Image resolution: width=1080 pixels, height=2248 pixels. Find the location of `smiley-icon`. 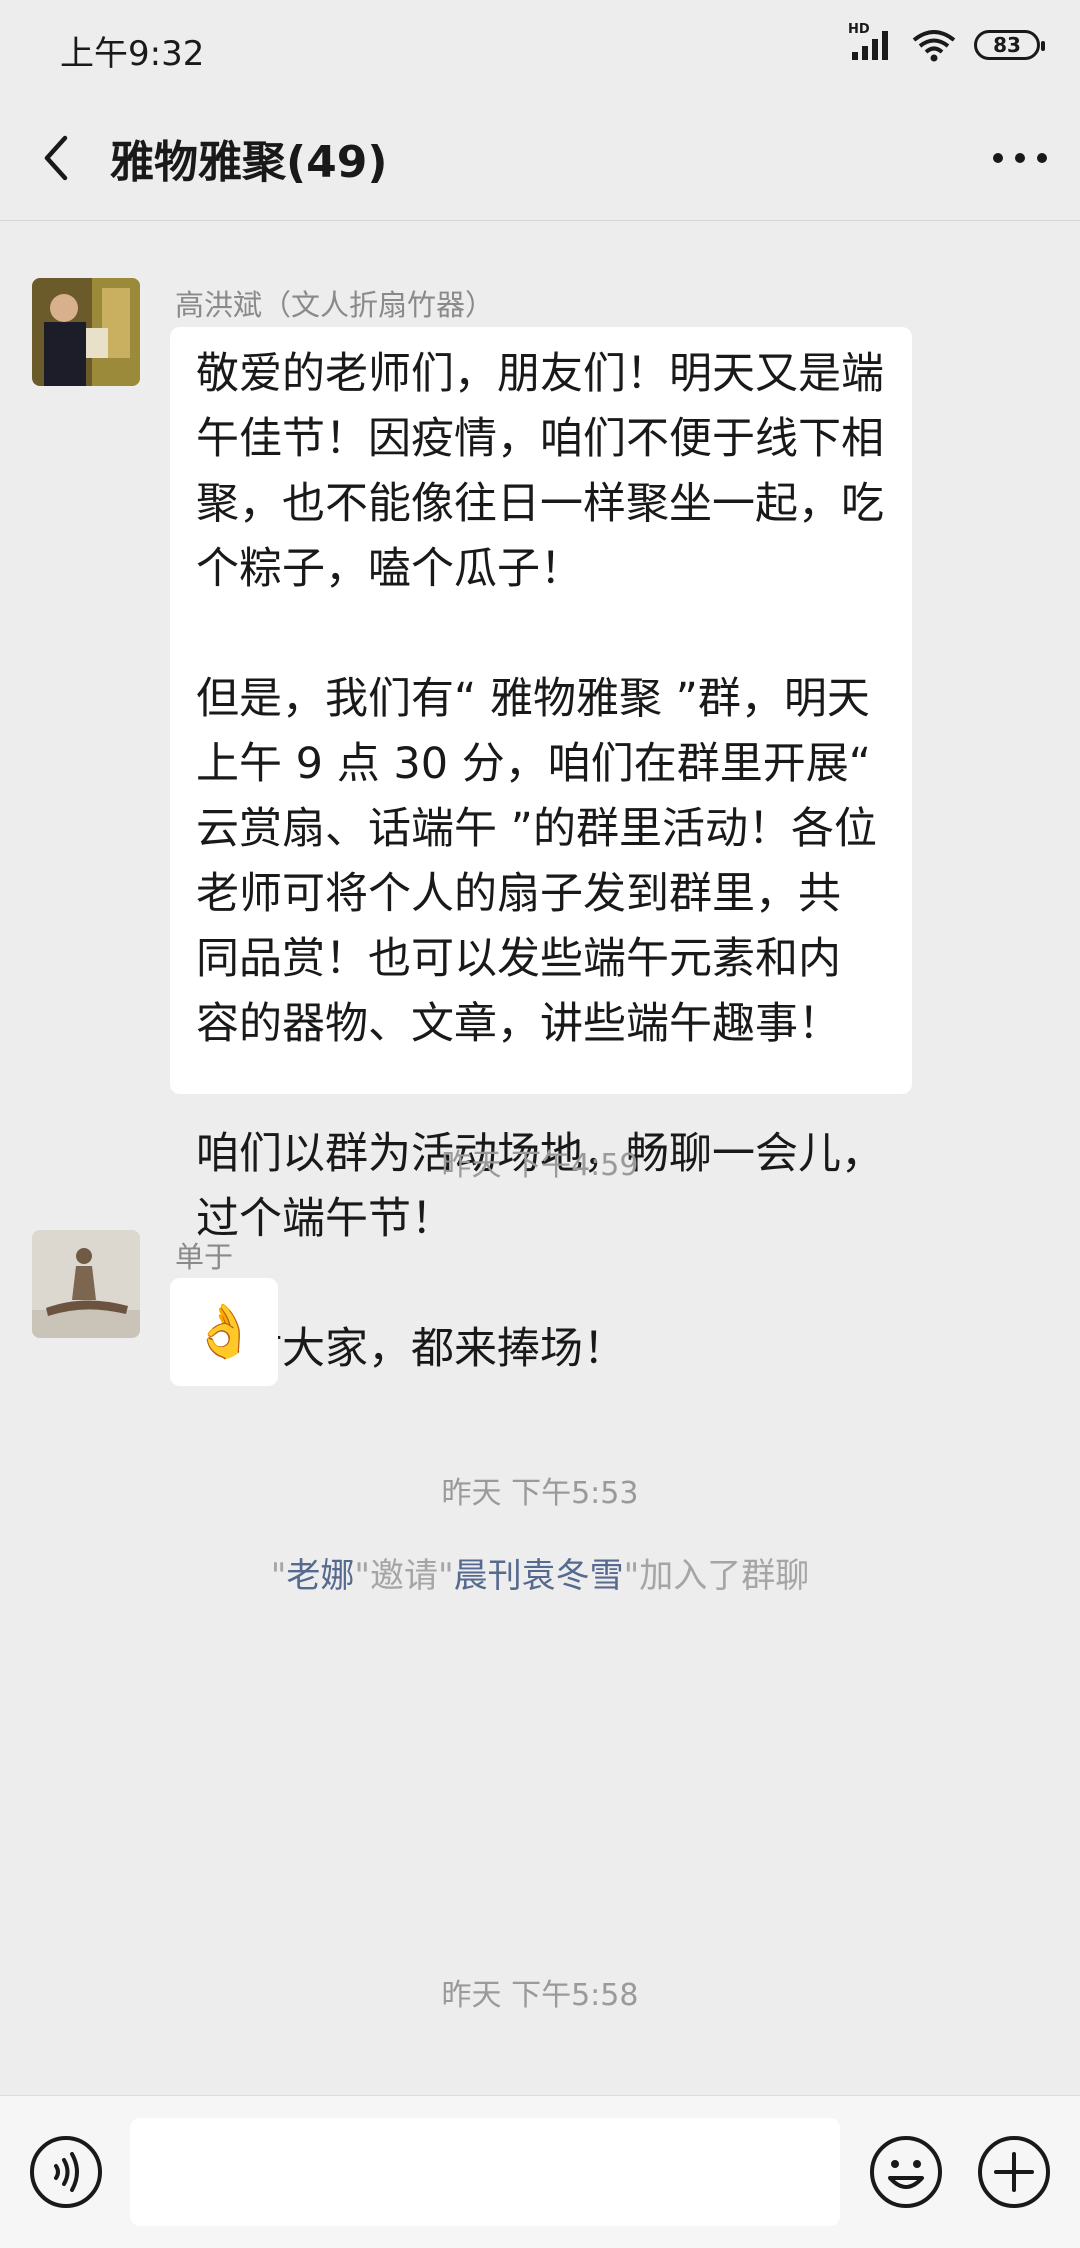

smiley-icon is located at coordinates (906, 2172).